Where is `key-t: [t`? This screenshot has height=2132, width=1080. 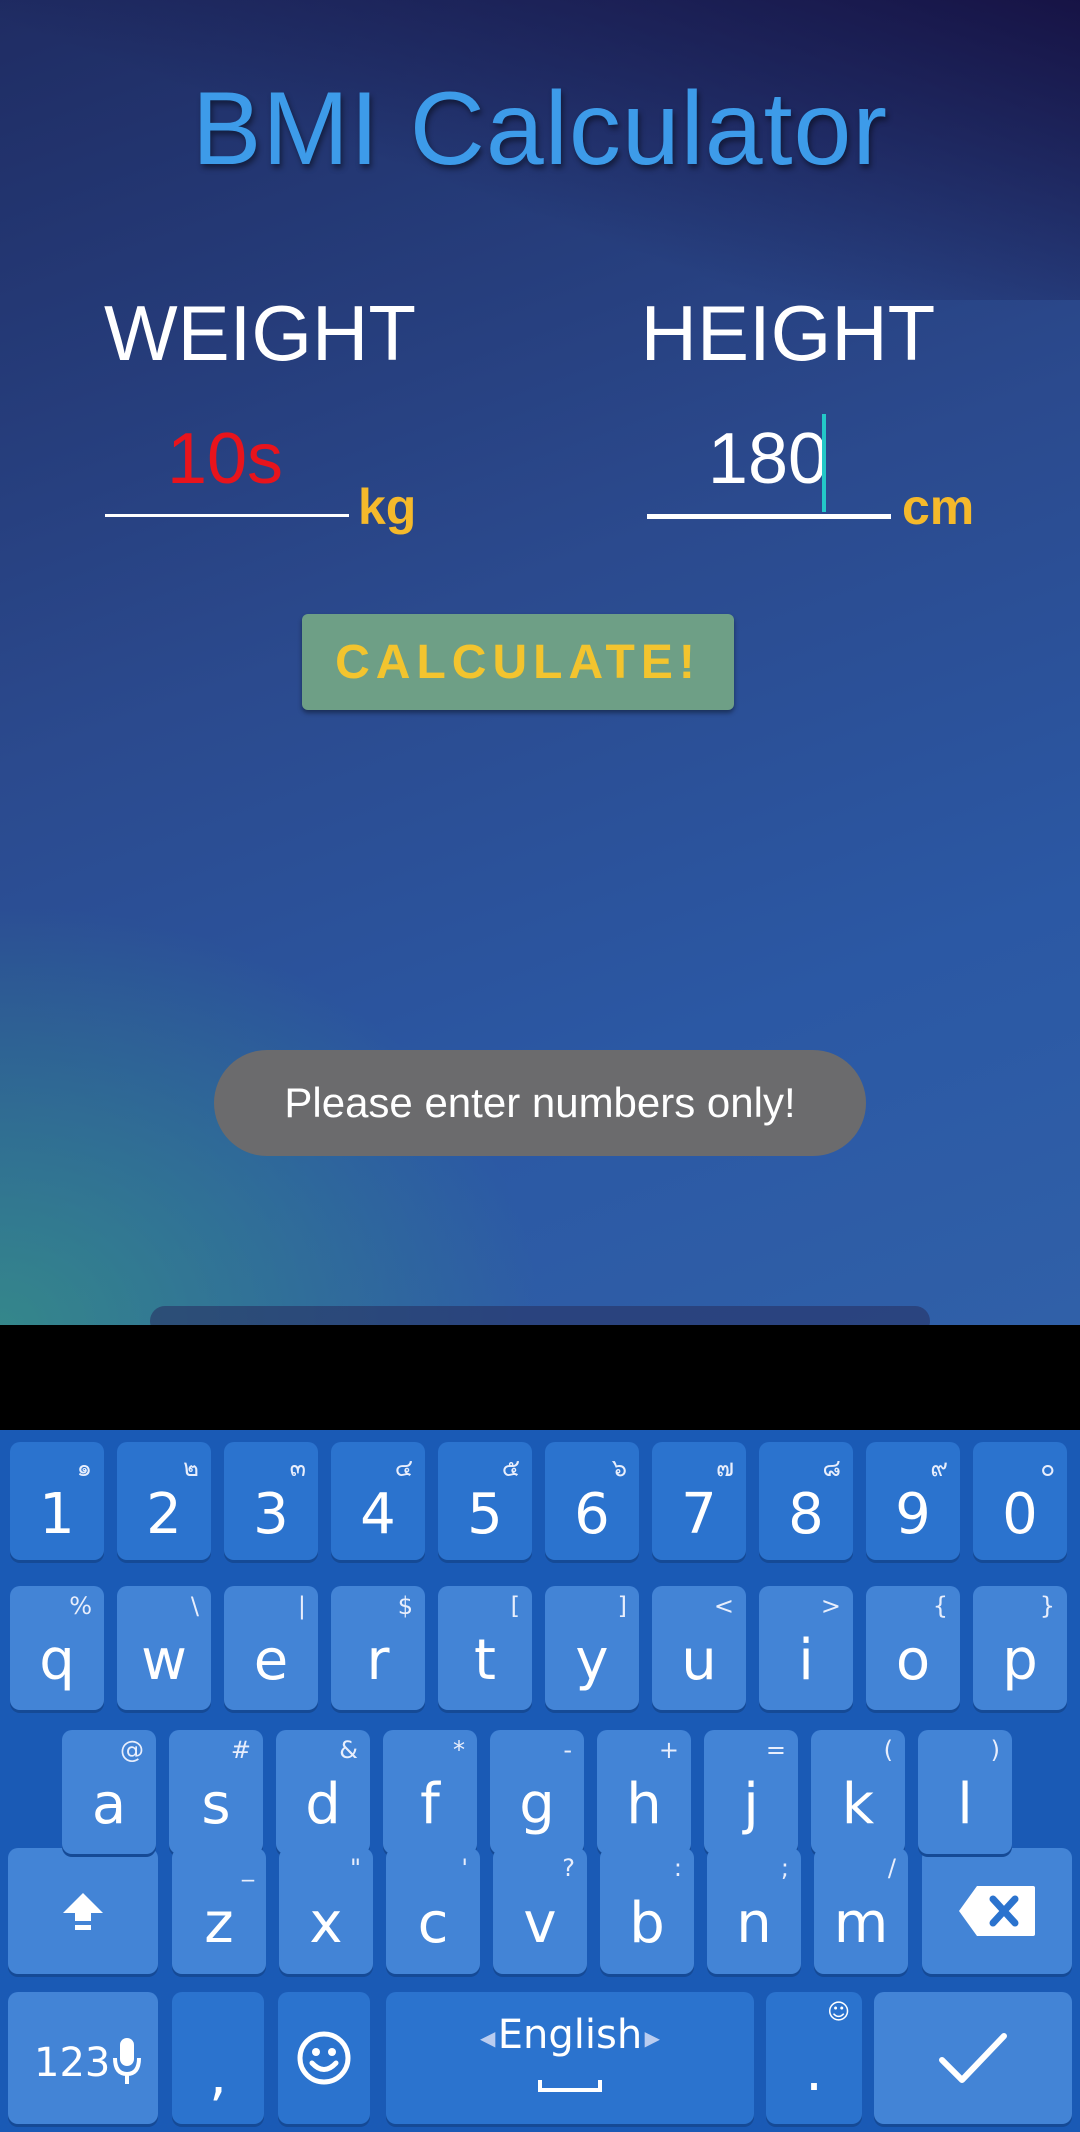 key-t: [t is located at coordinates (485, 1648).